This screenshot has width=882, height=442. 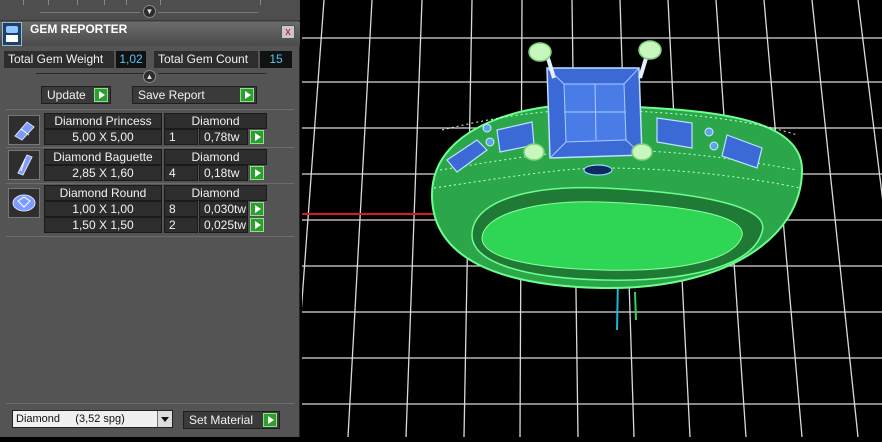 I want to click on material-select-value: Diamond (3,52 spg), so click(x=70, y=419).